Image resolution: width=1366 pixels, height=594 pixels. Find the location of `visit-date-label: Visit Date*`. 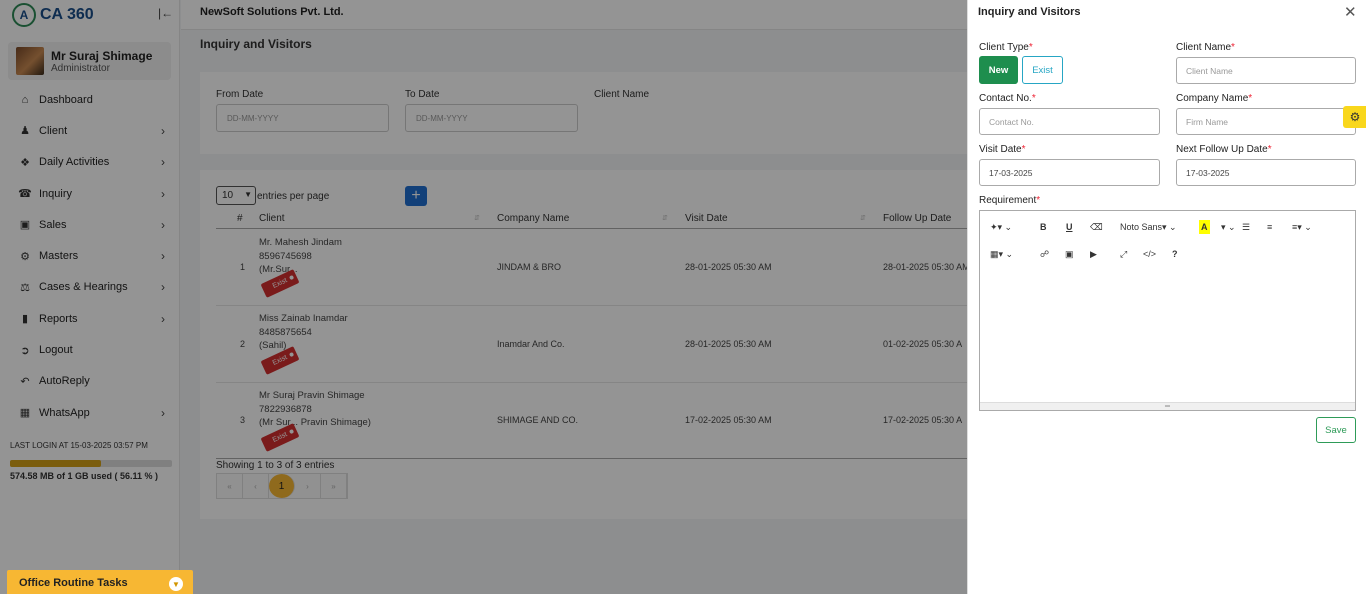

visit-date-label: Visit Date* is located at coordinates (1002, 149).